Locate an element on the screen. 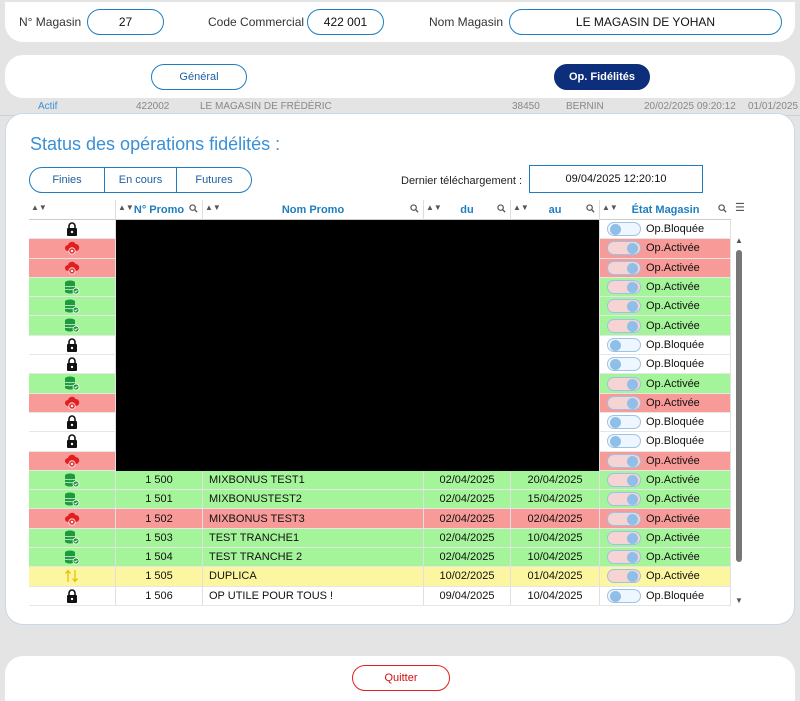 The image size is (800, 701). promo-name: TEST TRANCHE 2 is located at coordinates (313, 557).